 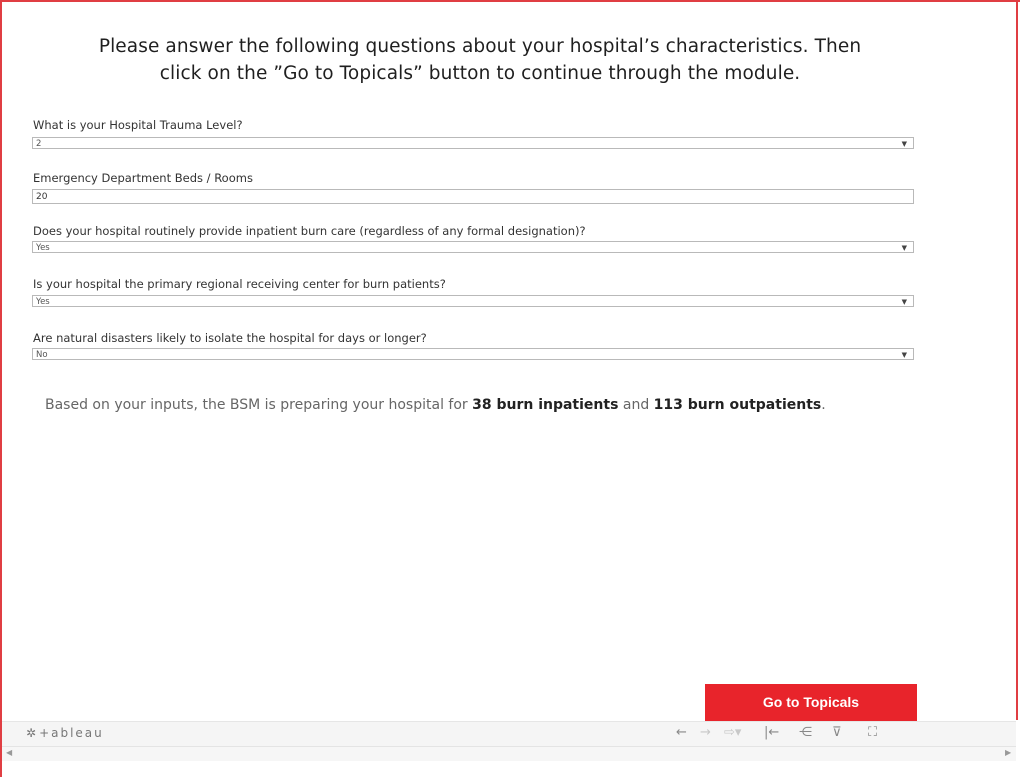 What do you see at coordinates (837, 732) in the screenshot?
I see `download-icon: ⊽` at bounding box center [837, 732].